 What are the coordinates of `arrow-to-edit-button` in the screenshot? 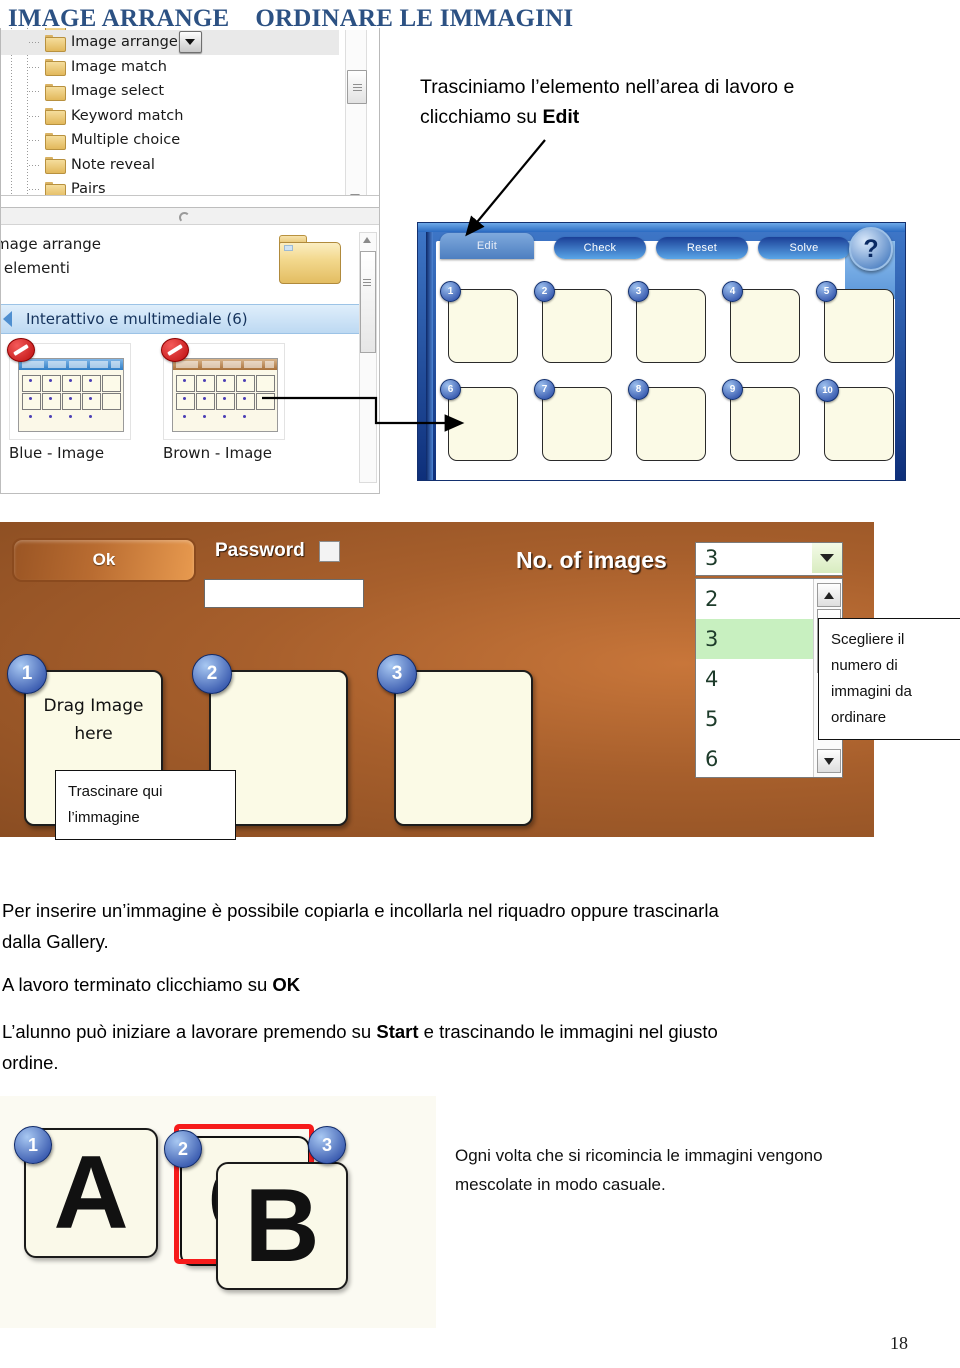 It's located at (505, 188).